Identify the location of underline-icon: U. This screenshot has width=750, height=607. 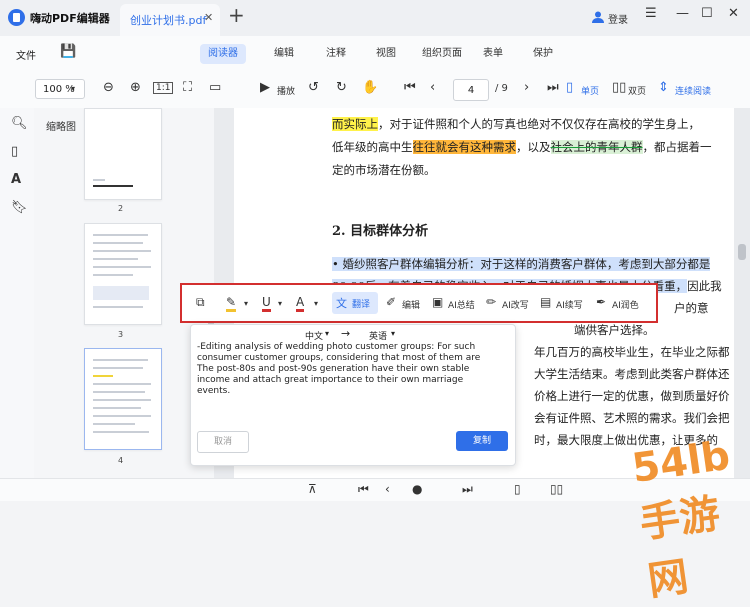
(266, 303).